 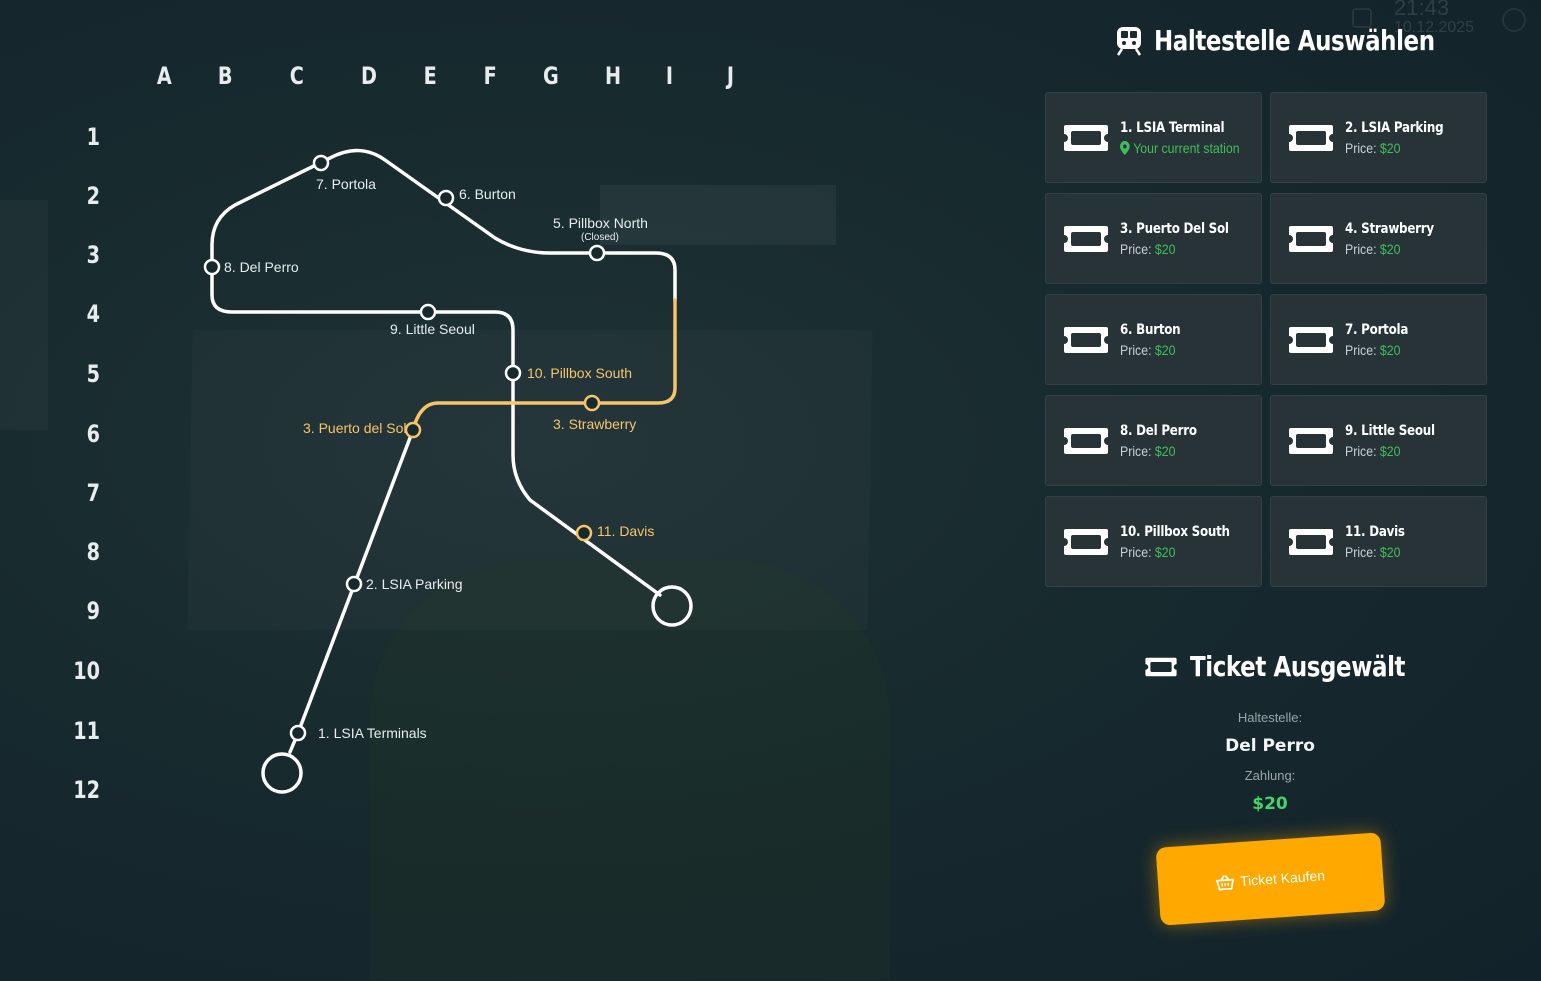 What do you see at coordinates (1175, 531) in the screenshot?
I see `station-card-name: 10. Pillbox South` at bounding box center [1175, 531].